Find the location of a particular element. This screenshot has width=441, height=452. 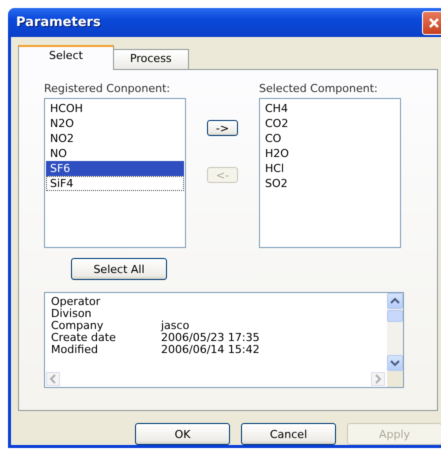

horizontal-scrollbar is located at coordinates (216, 379).